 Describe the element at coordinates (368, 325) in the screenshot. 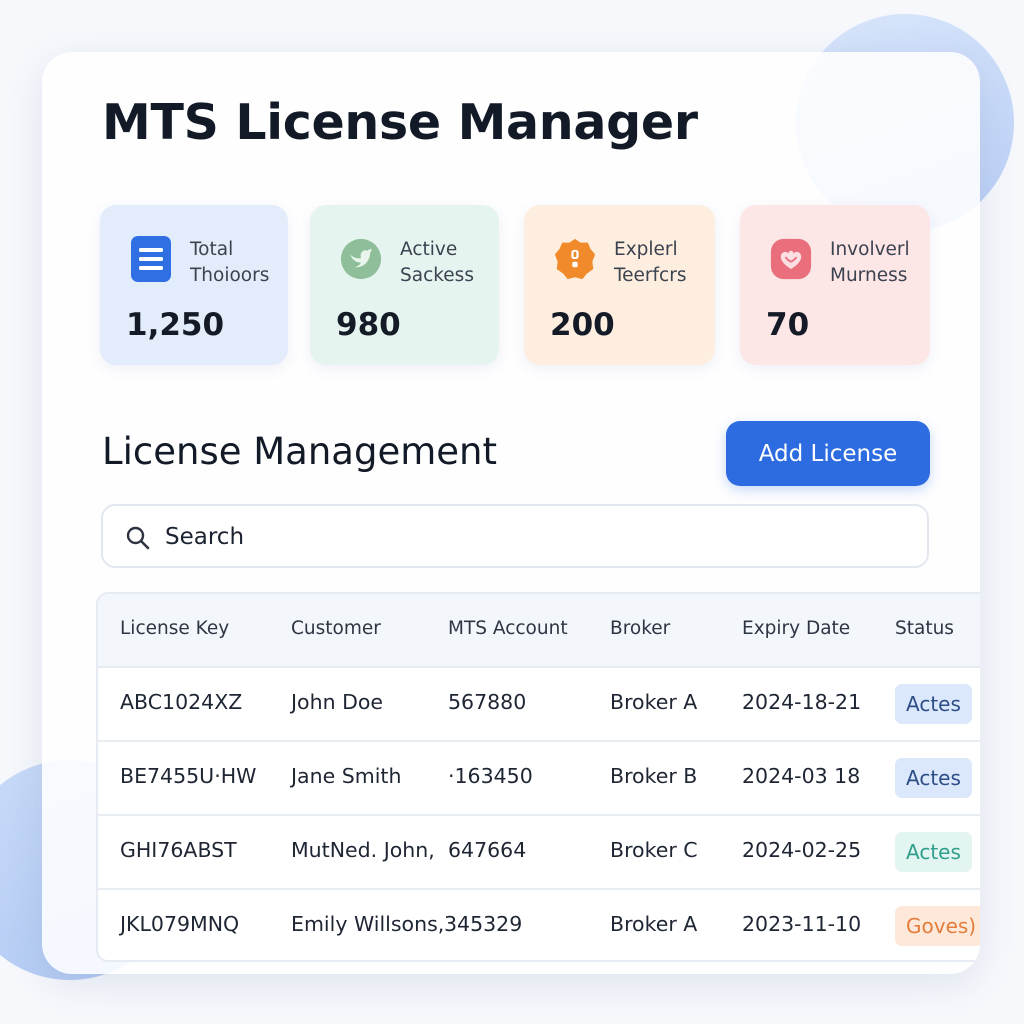

I see `stat-value: 980` at that location.